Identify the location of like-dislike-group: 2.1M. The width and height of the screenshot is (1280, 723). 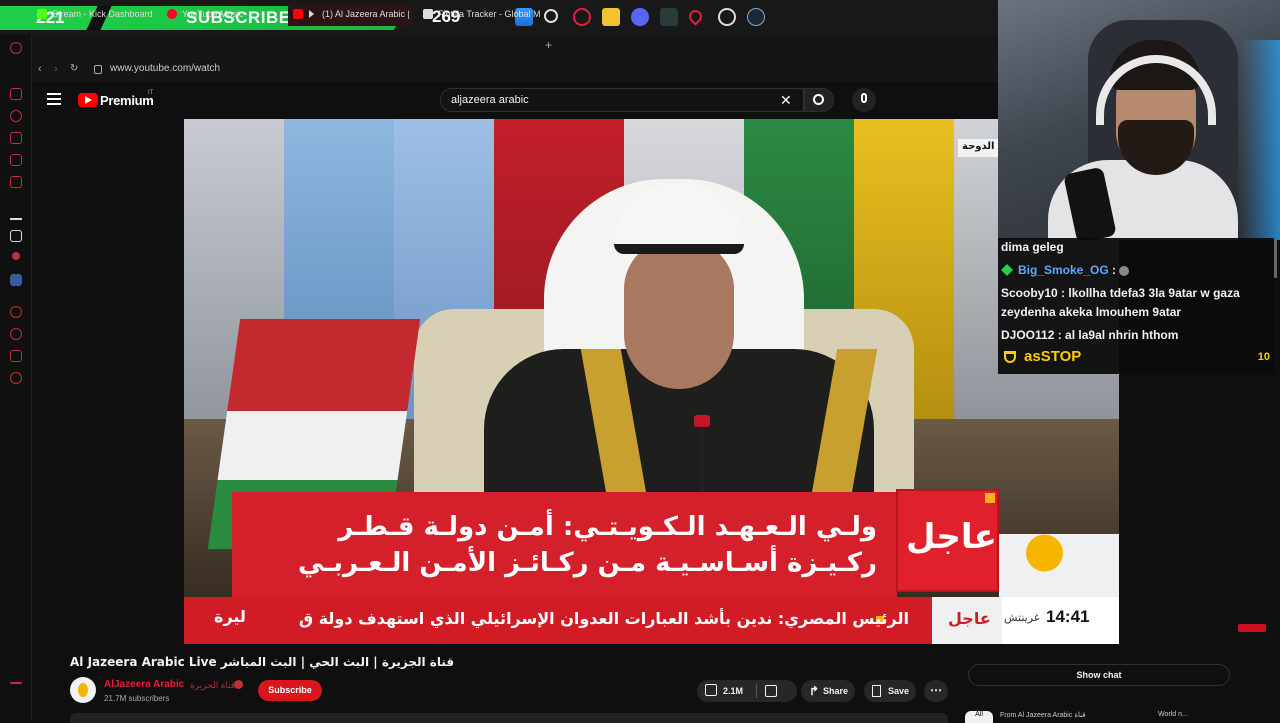
(747, 691).